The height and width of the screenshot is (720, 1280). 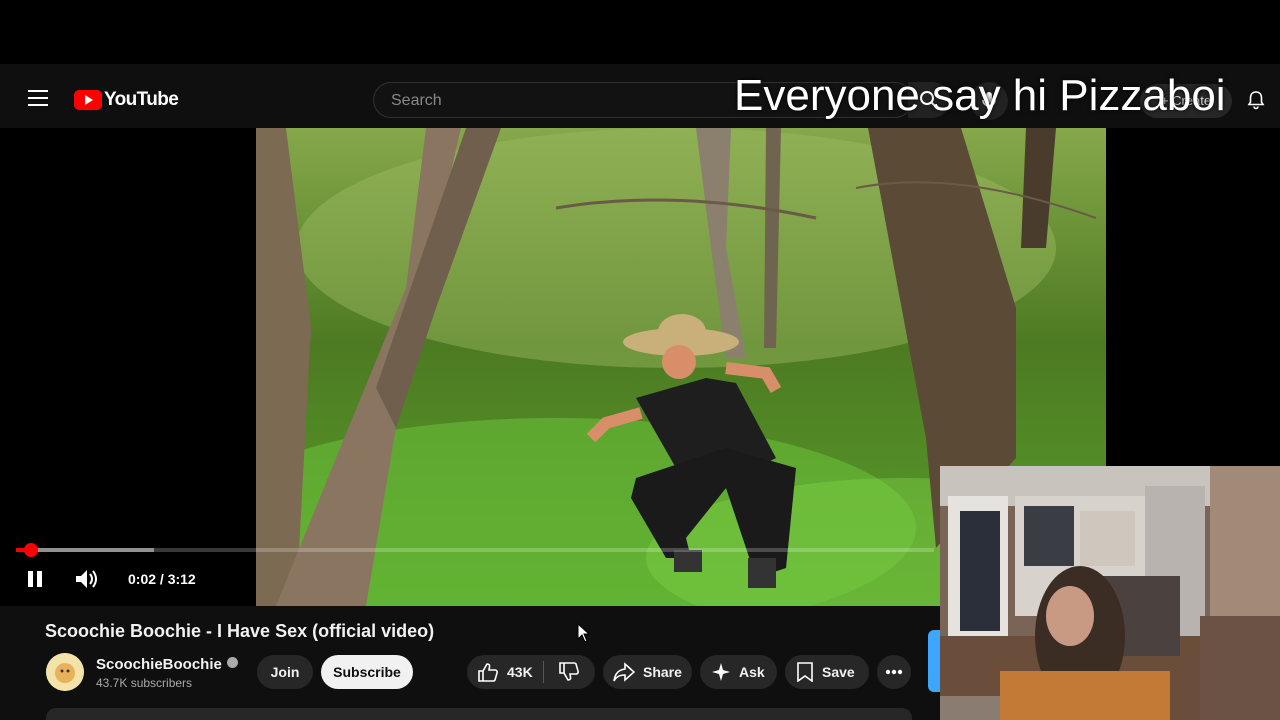 I want to click on description-box, so click(x=479, y=714).